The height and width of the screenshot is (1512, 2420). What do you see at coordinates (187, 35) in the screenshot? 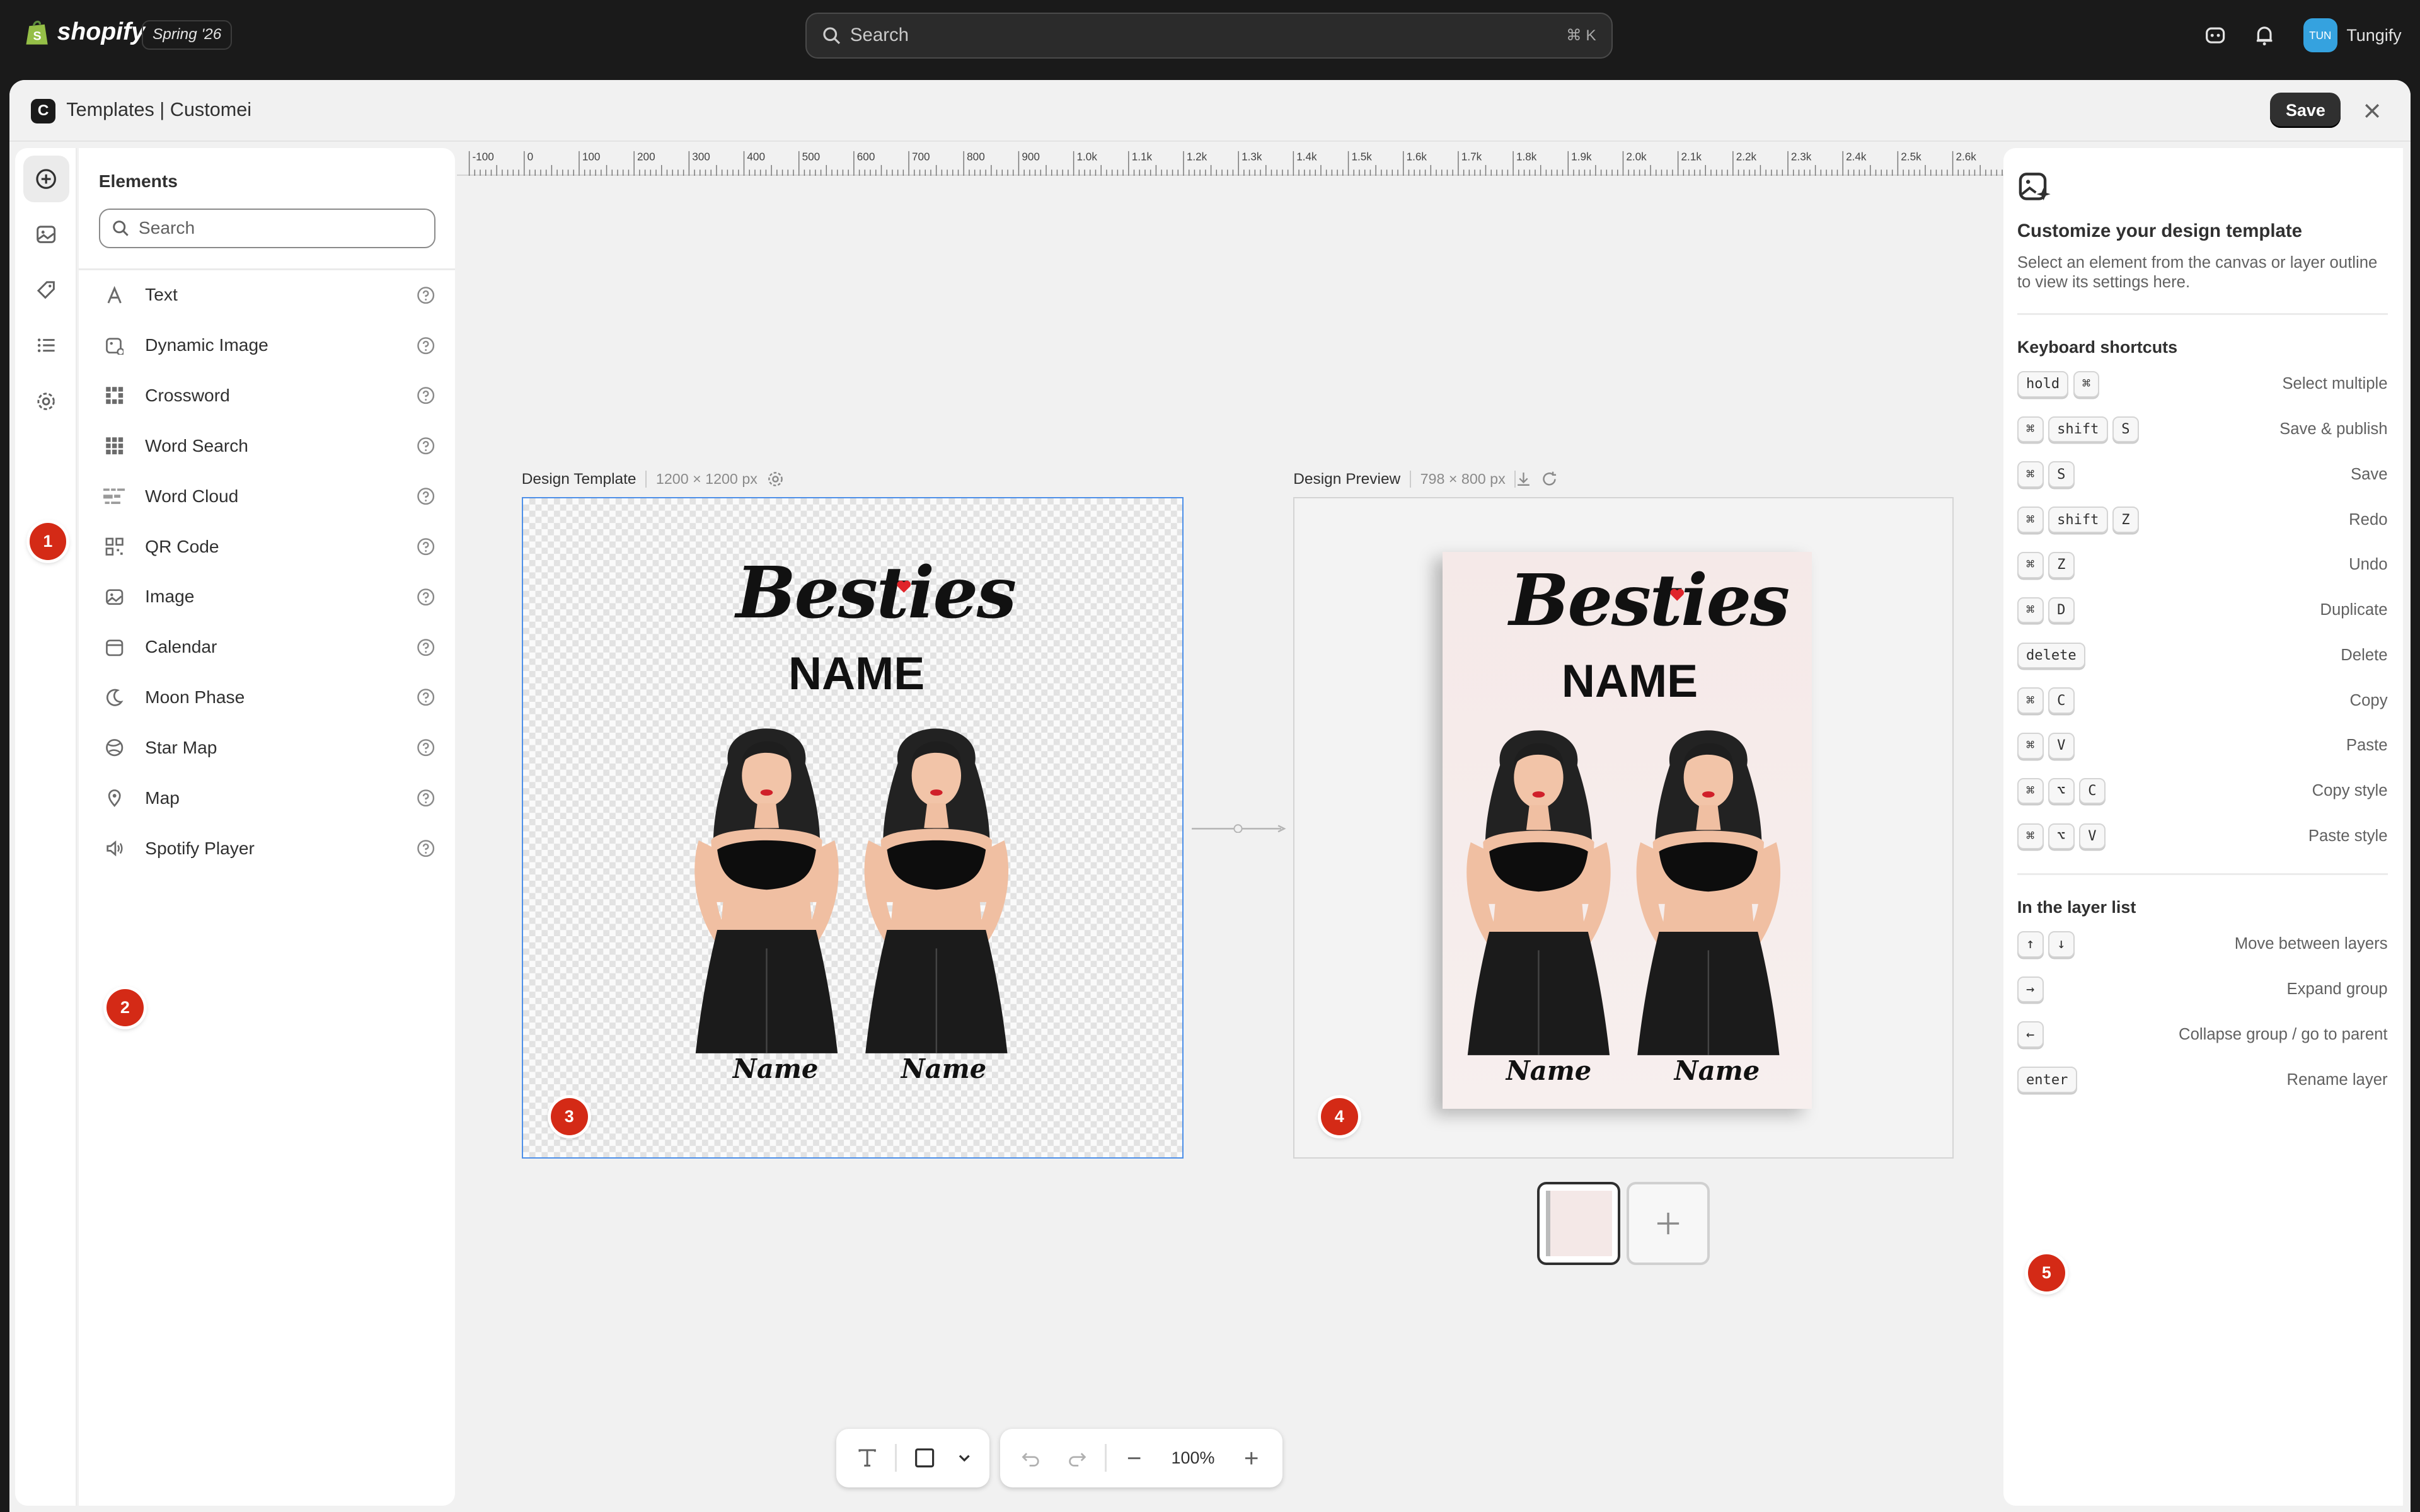
I see `edition-badge: Spring '26` at bounding box center [187, 35].